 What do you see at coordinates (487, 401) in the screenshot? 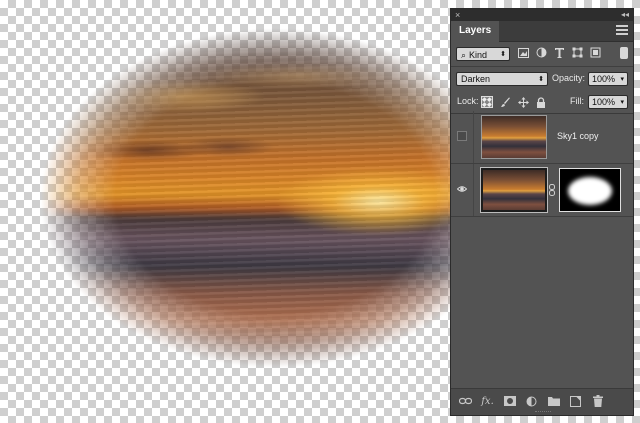
I see `fx-icon: fx.` at bounding box center [487, 401].